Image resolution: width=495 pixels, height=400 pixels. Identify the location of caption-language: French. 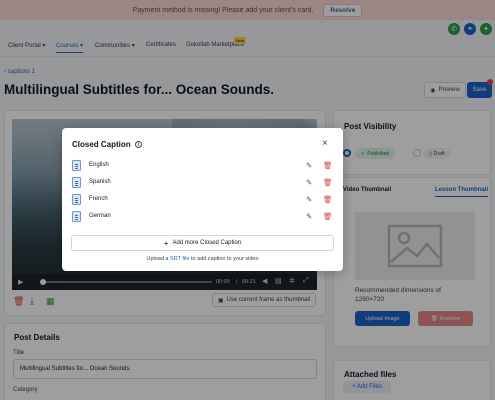
(98, 199).